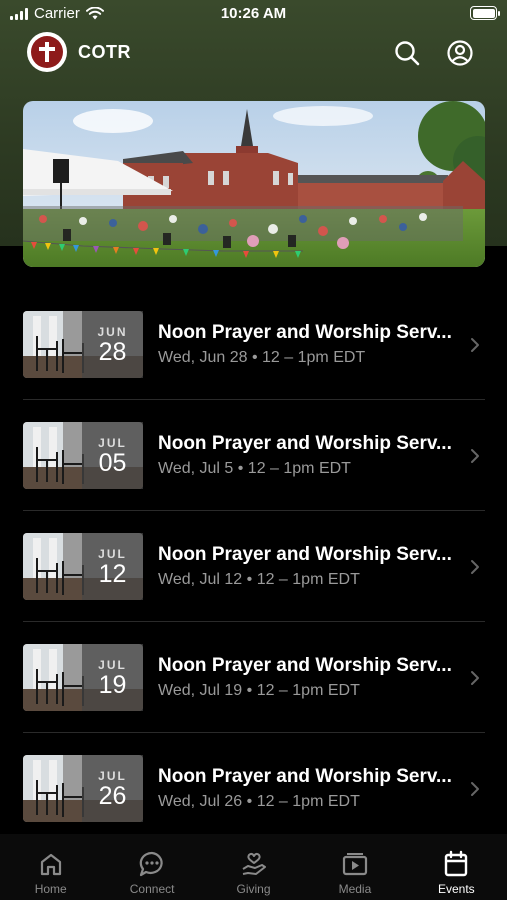  Describe the element at coordinates (47, 52) in the screenshot. I see `church-logo` at that location.